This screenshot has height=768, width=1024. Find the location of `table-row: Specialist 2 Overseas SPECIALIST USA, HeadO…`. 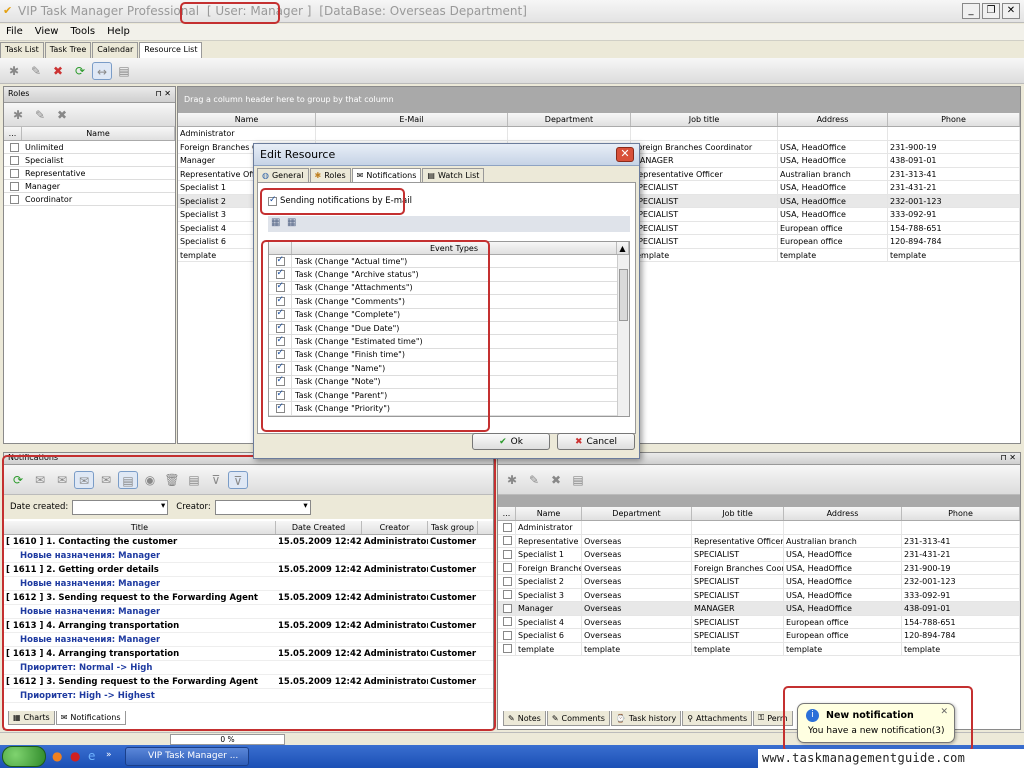

table-row: Specialist 2 Overseas SPECIALIST USA, HeadO… is located at coordinates (759, 582).